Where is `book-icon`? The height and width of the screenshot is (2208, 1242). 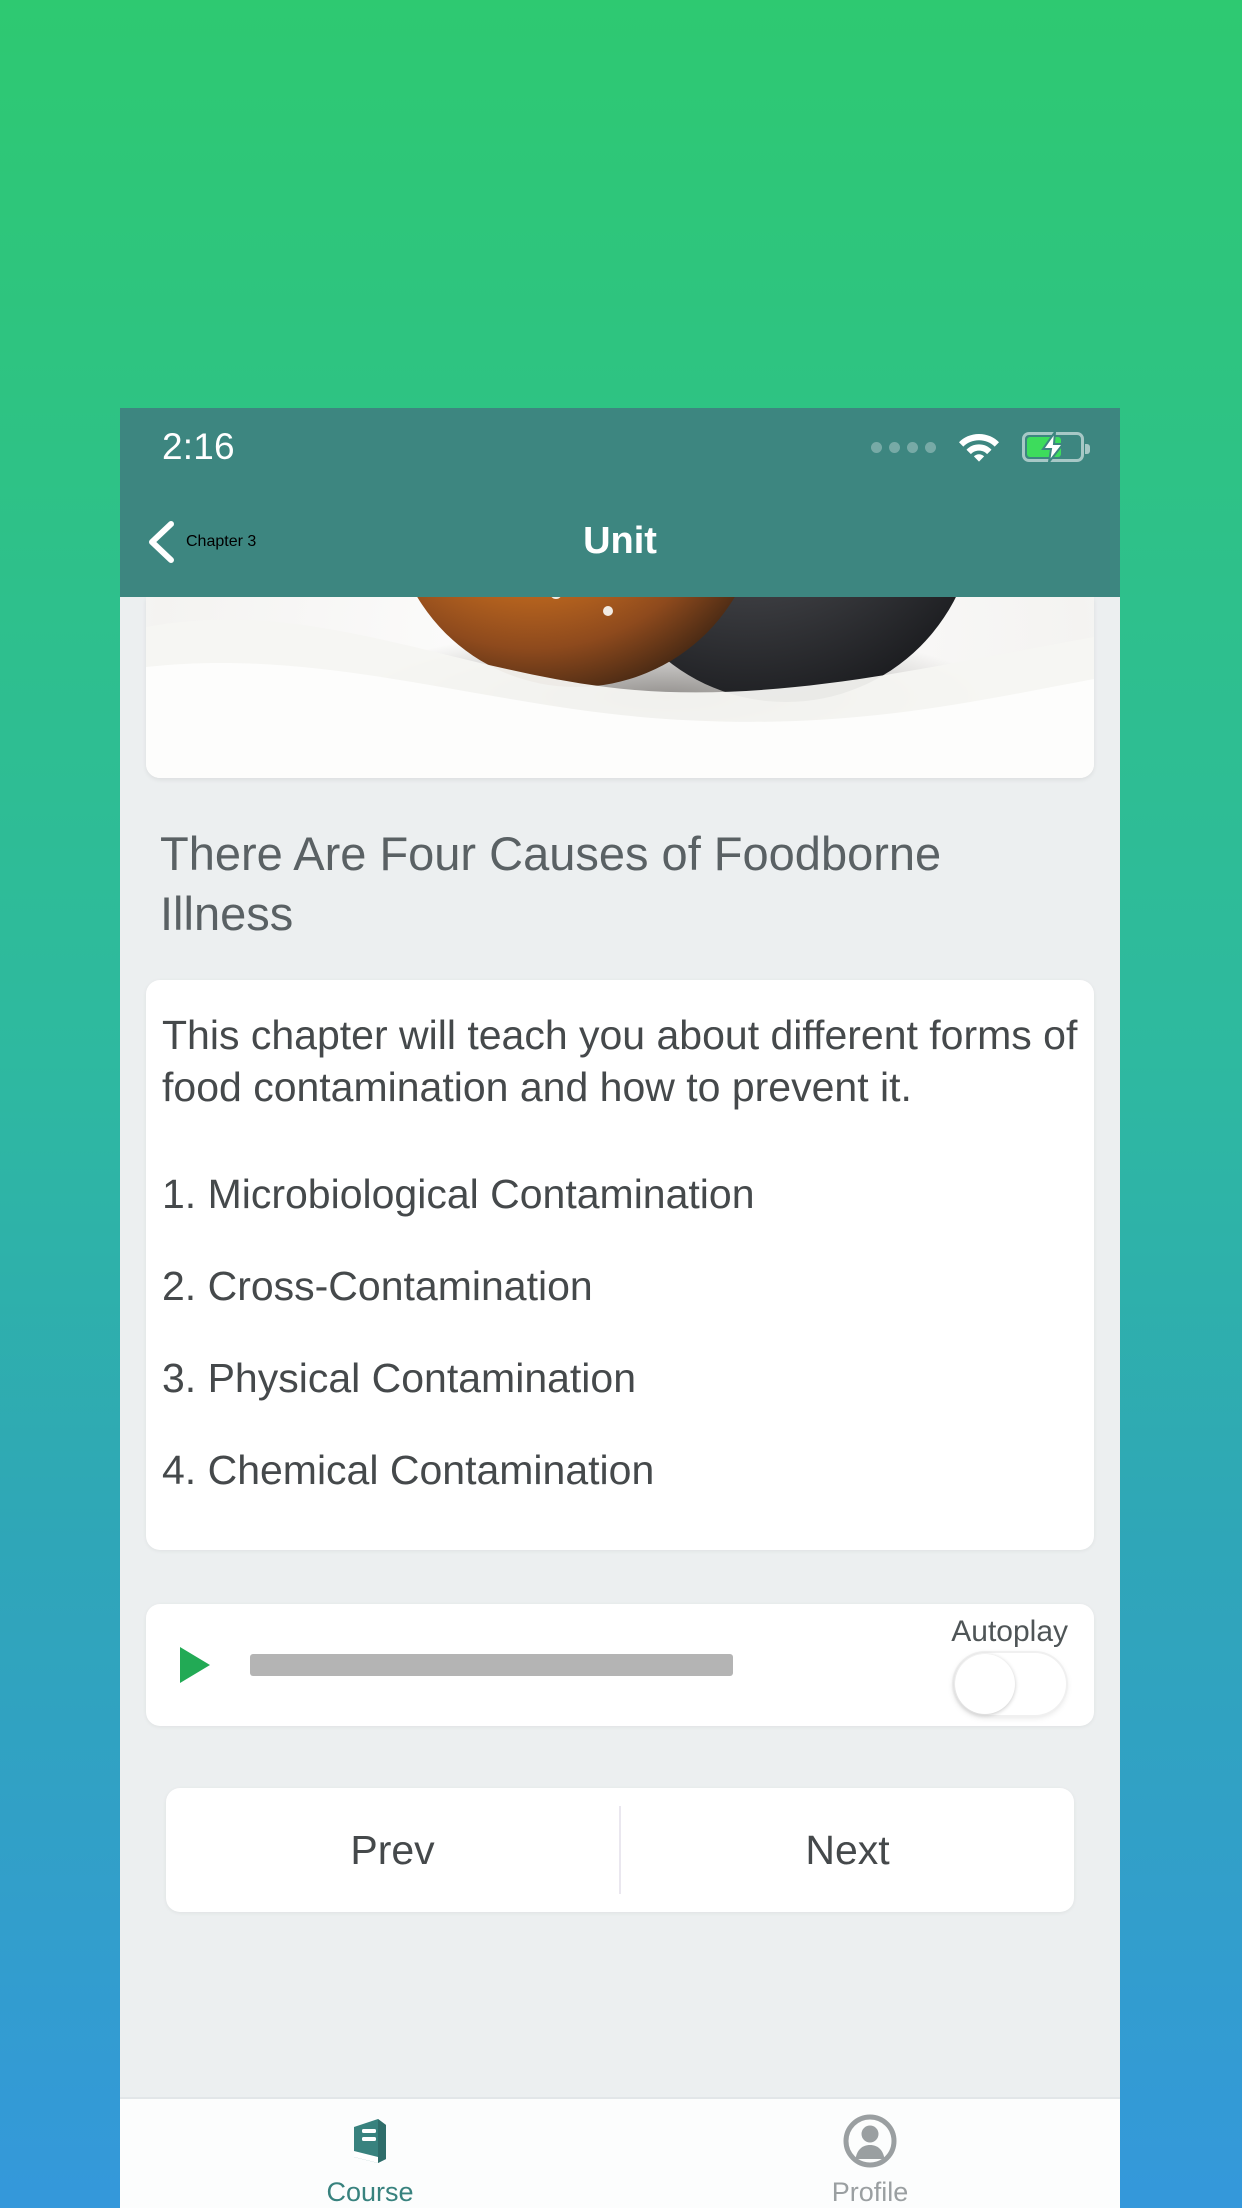
book-icon is located at coordinates (370, 2141).